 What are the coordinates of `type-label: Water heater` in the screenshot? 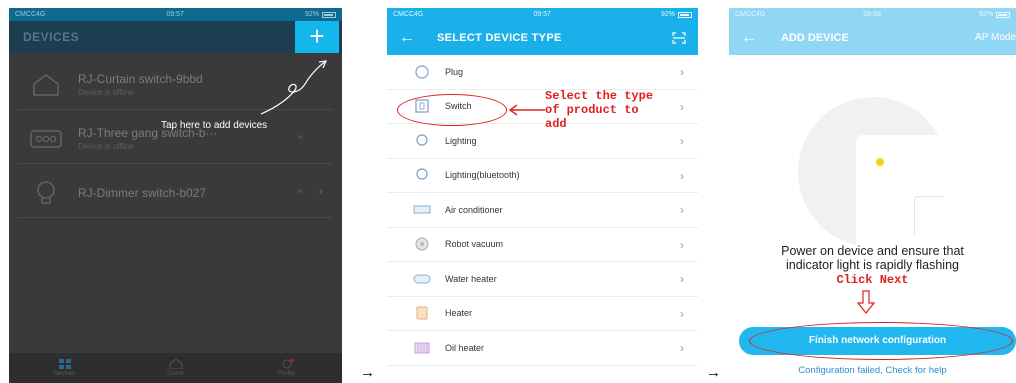 It's located at (471, 278).